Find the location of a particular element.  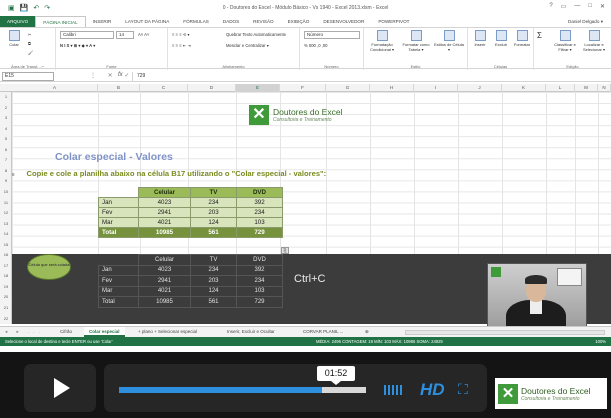

format-cells-button: Formatar is located at coordinates (522, 38).